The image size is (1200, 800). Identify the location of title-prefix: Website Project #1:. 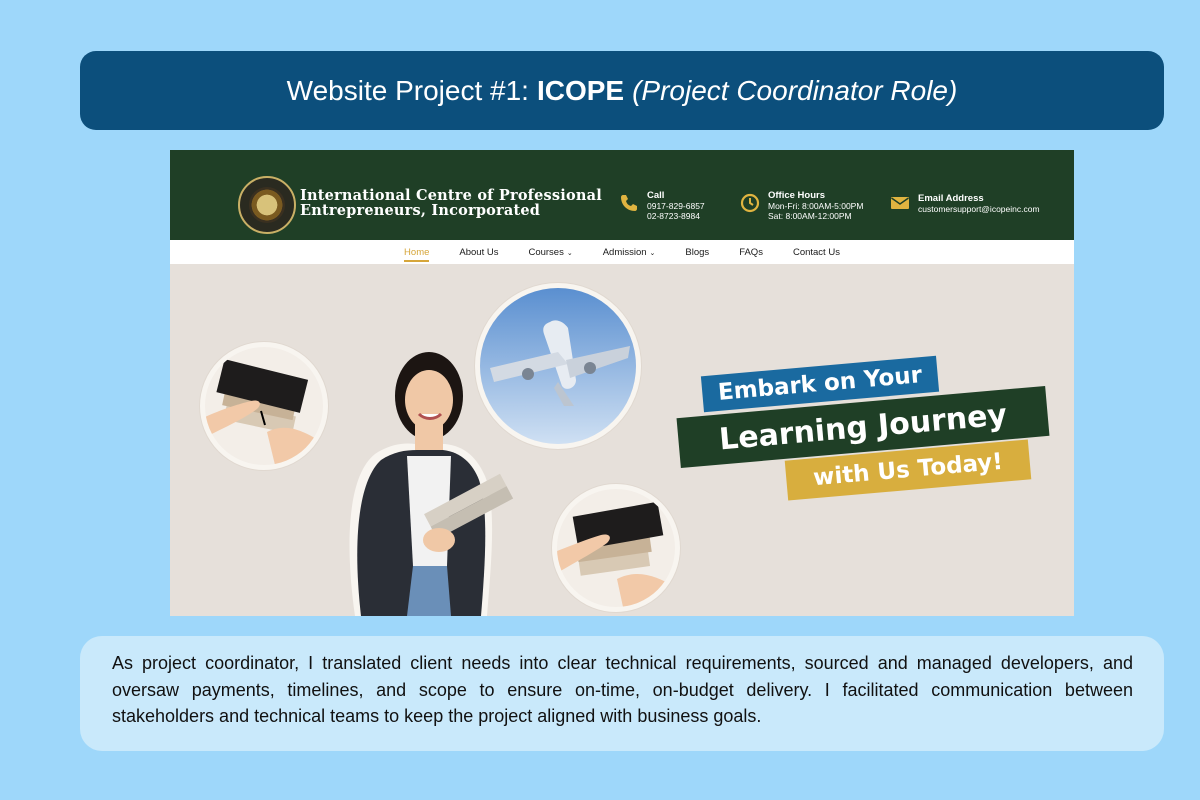
(407, 90).